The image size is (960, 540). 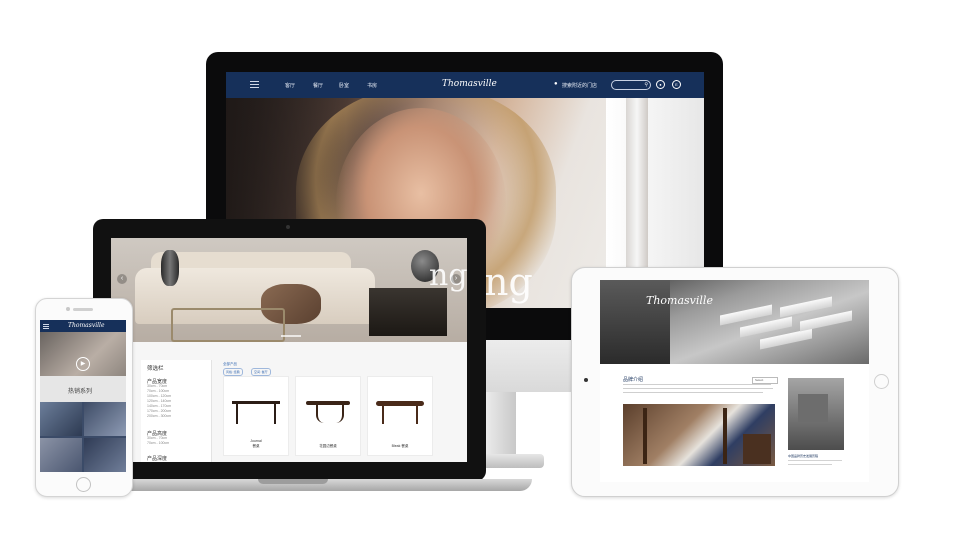 I want to click on phone-nav: Thomasville, so click(x=83, y=326).